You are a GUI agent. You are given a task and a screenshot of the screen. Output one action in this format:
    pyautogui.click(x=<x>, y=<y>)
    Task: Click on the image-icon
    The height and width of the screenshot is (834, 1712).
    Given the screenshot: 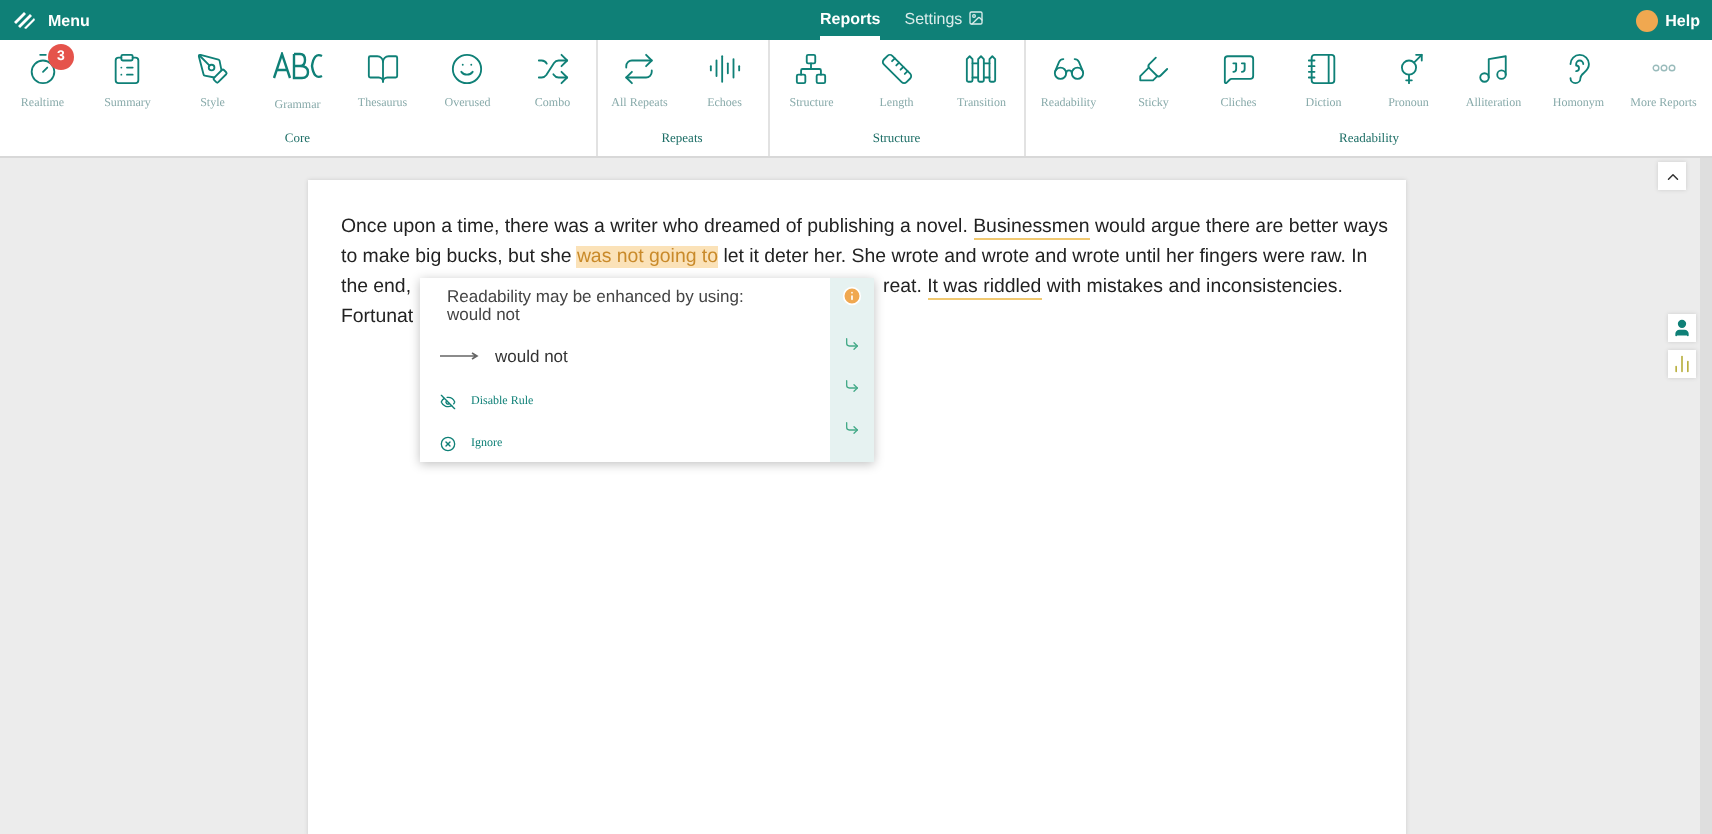 What is the action you would take?
    pyautogui.click(x=976, y=18)
    